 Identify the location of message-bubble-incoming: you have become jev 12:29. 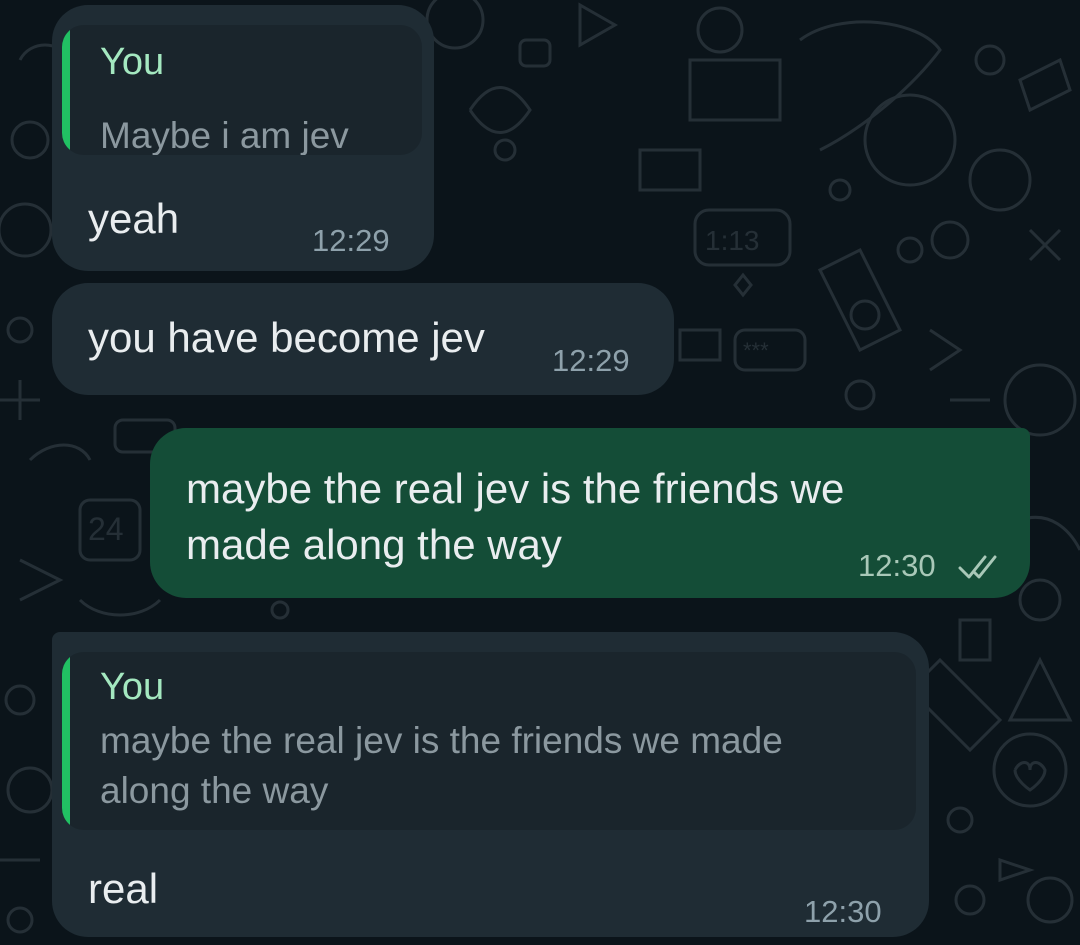
(363, 339).